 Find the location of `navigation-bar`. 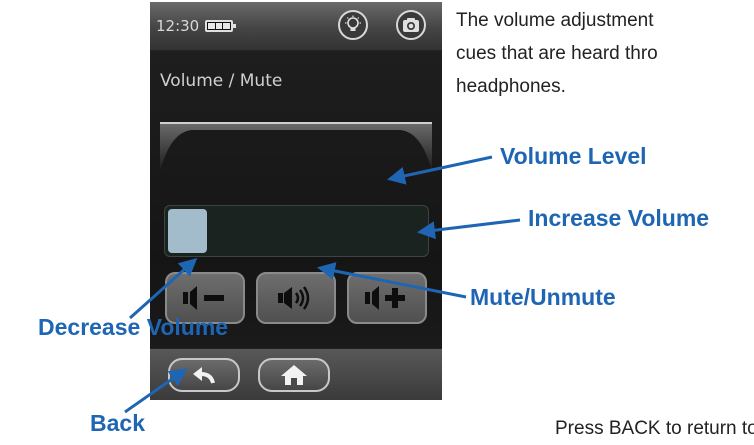

navigation-bar is located at coordinates (296, 374).